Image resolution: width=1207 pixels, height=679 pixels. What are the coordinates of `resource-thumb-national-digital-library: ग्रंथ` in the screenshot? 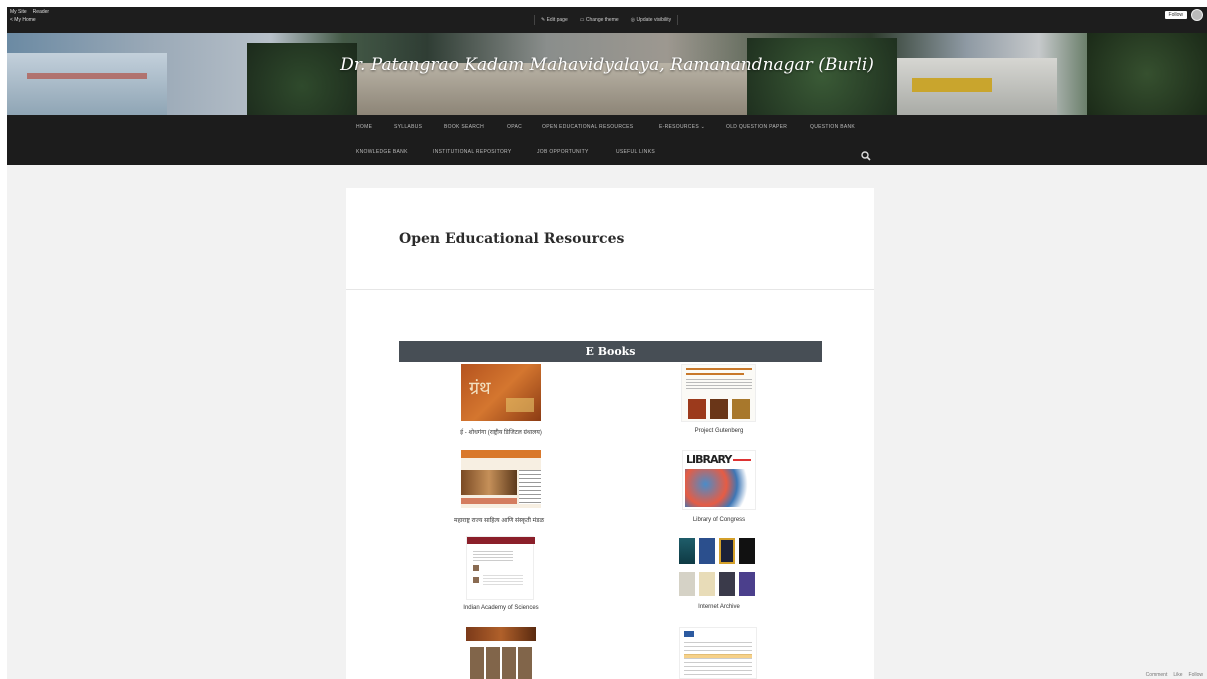 It's located at (501, 392).